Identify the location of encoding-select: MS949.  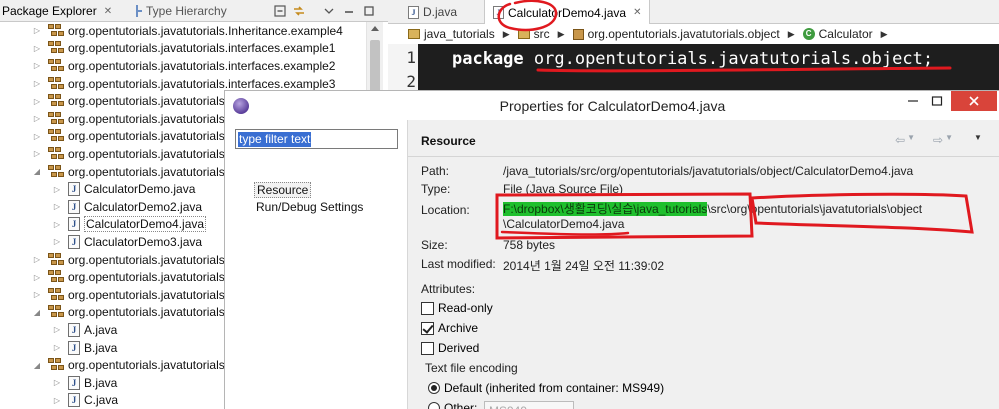
(529, 405).